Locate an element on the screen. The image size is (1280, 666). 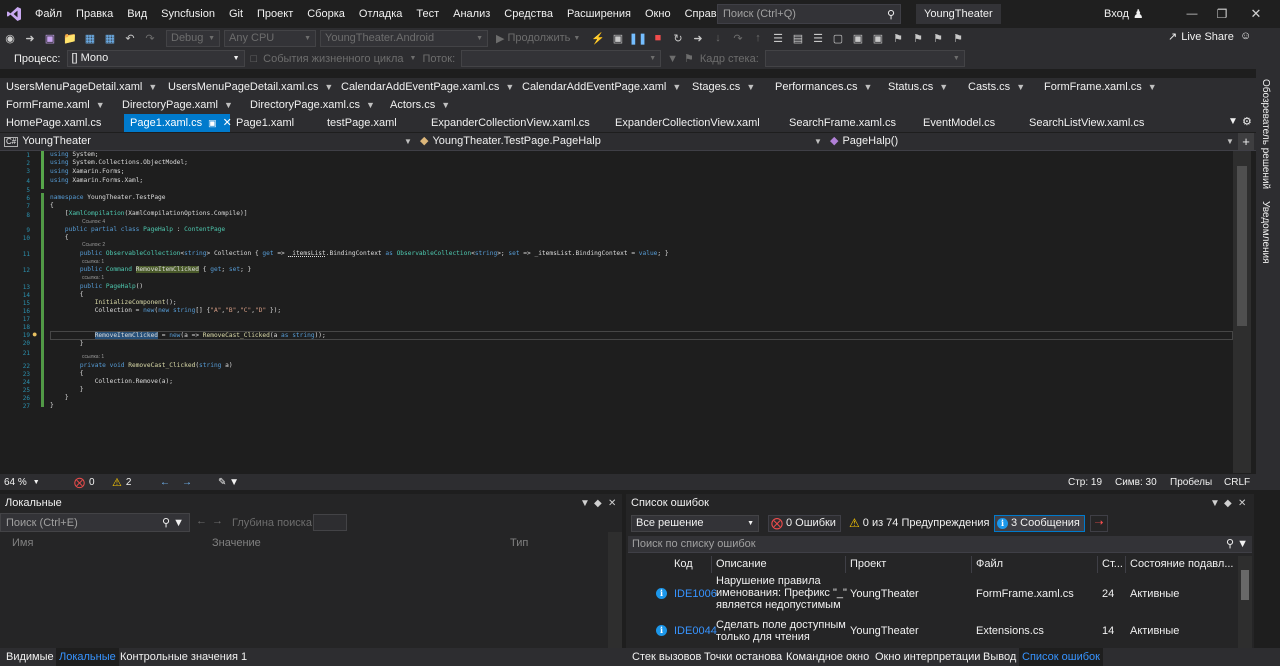
new-project-icon: ▣ is located at coordinates (50, 38).